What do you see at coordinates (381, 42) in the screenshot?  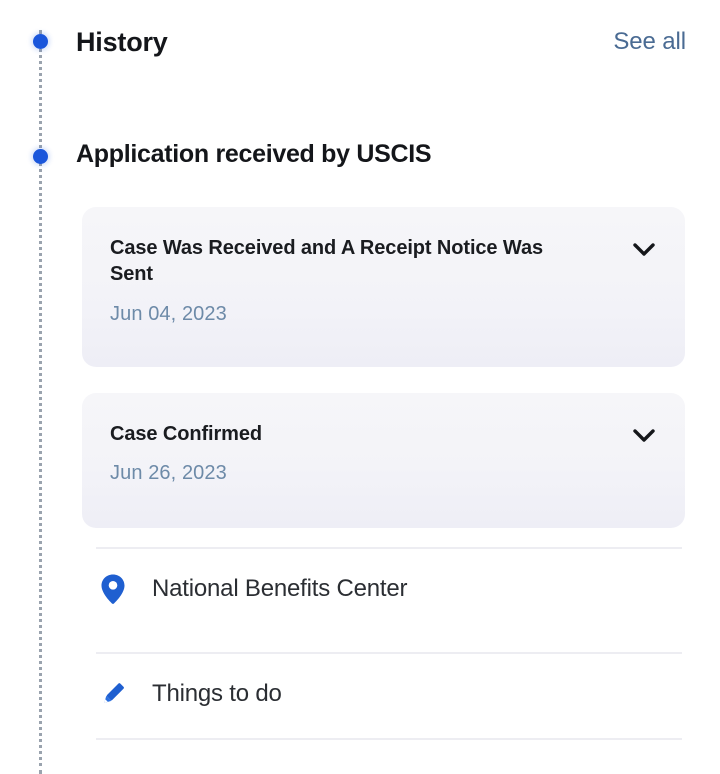 I see `history-header: History See all` at bounding box center [381, 42].